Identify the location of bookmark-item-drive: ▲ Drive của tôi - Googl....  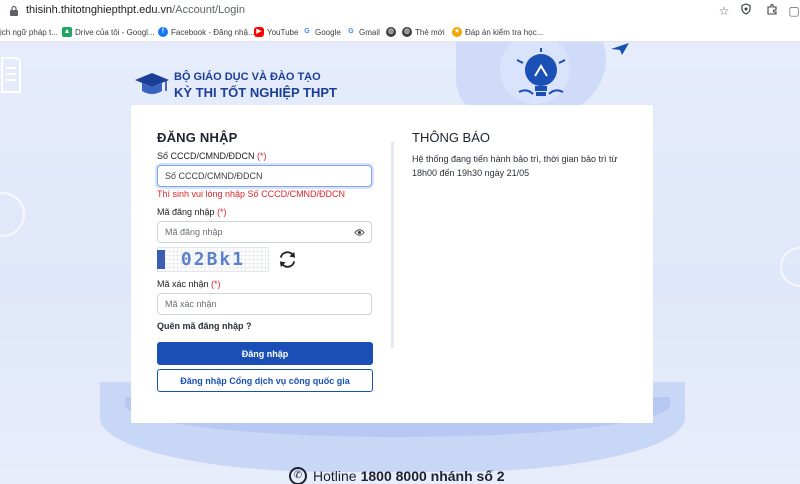
(108, 32).